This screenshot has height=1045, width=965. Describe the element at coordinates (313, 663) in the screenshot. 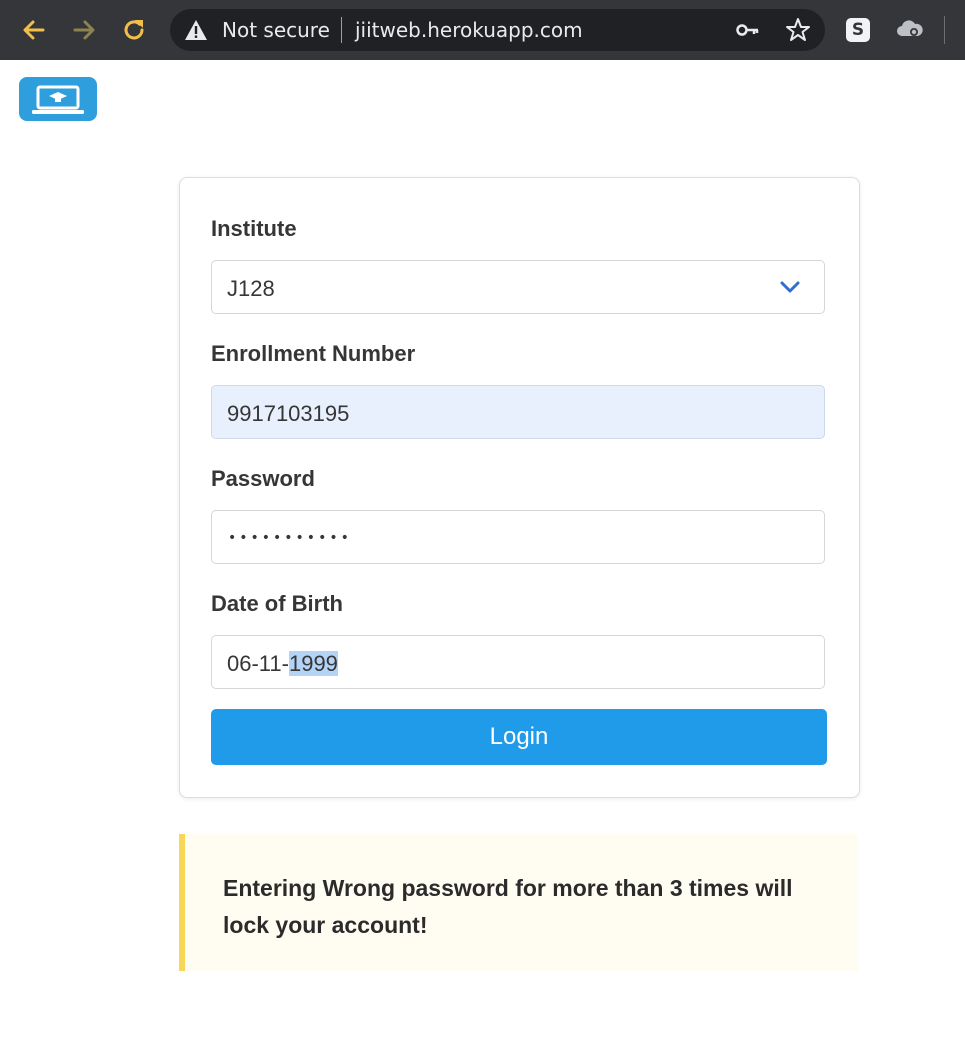

I see `dob-year-selected: 1999` at that location.